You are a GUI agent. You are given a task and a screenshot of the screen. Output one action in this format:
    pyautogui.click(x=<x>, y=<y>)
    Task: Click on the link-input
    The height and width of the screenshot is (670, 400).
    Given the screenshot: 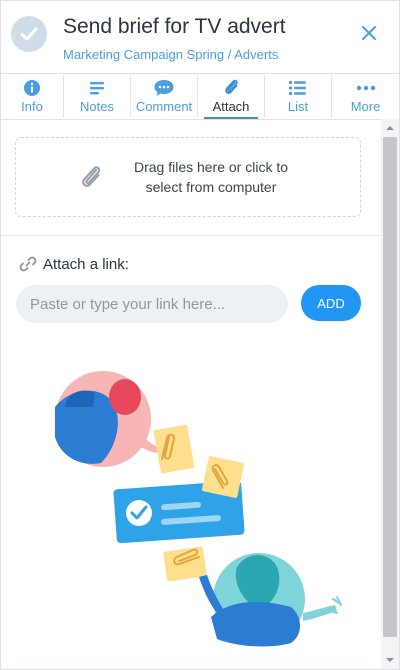 What is the action you would take?
    pyautogui.click(x=152, y=304)
    